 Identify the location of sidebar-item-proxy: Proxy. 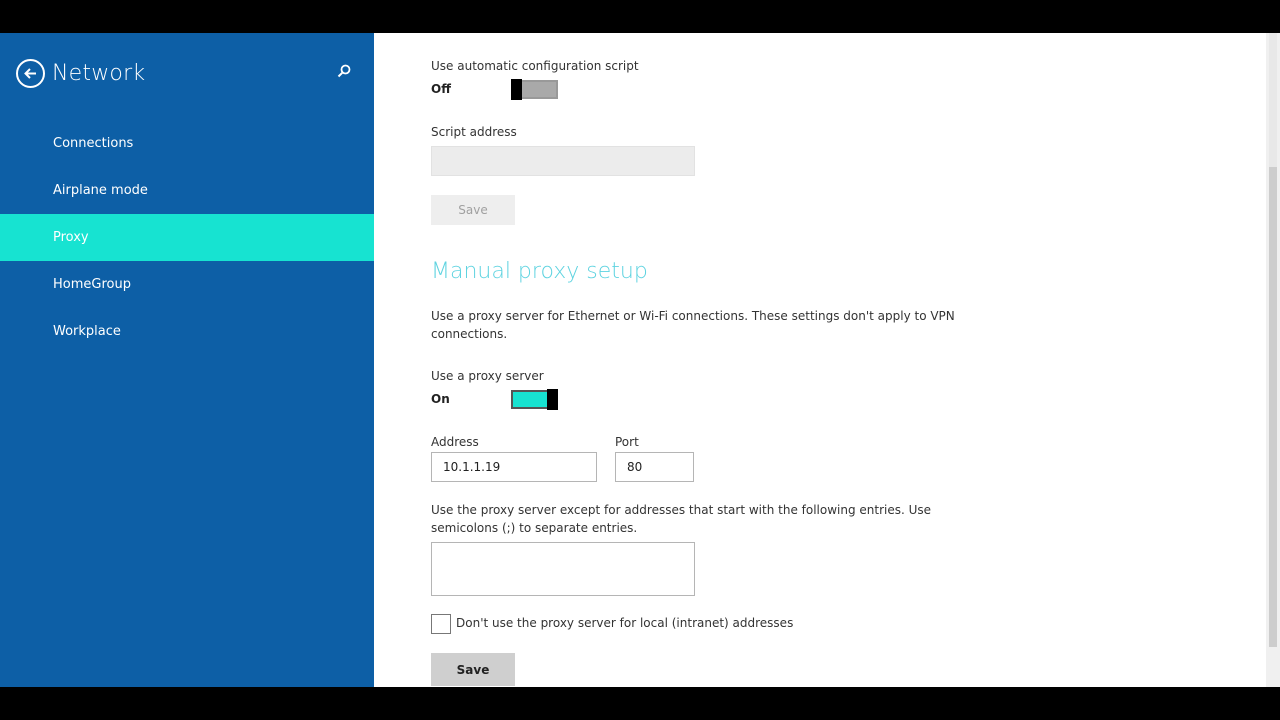
(187, 237).